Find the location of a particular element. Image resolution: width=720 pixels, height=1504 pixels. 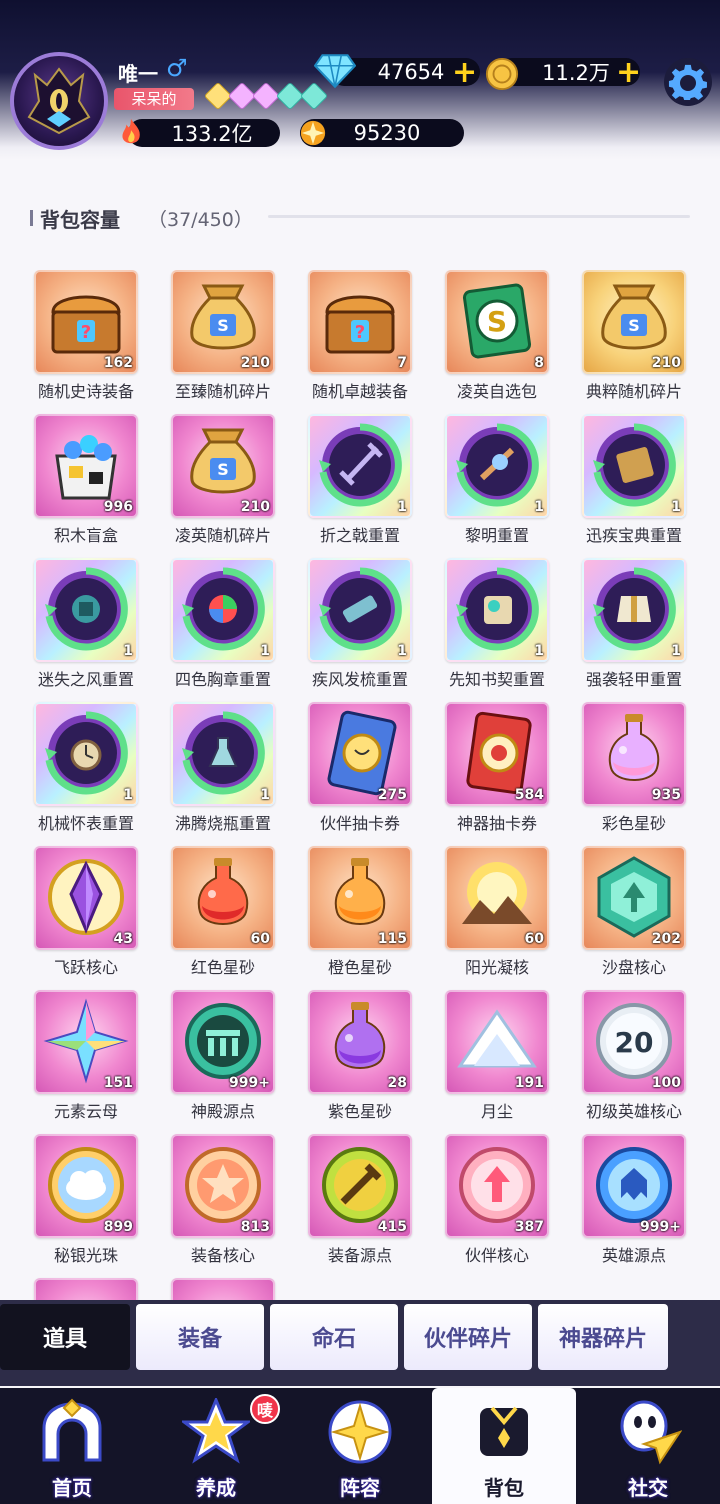

item-quantity: 584 is located at coordinates (529, 795).